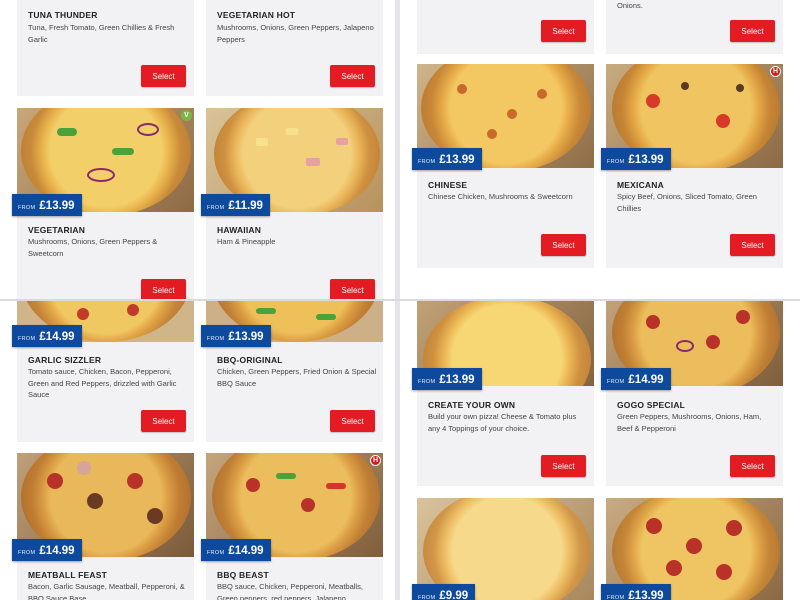 Image resolution: width=800 pixels, height=600 pixels. What do you see at coordinates (400, 300) in the screenshot?
I see `pane-seam` at bounding box center [400, 300].